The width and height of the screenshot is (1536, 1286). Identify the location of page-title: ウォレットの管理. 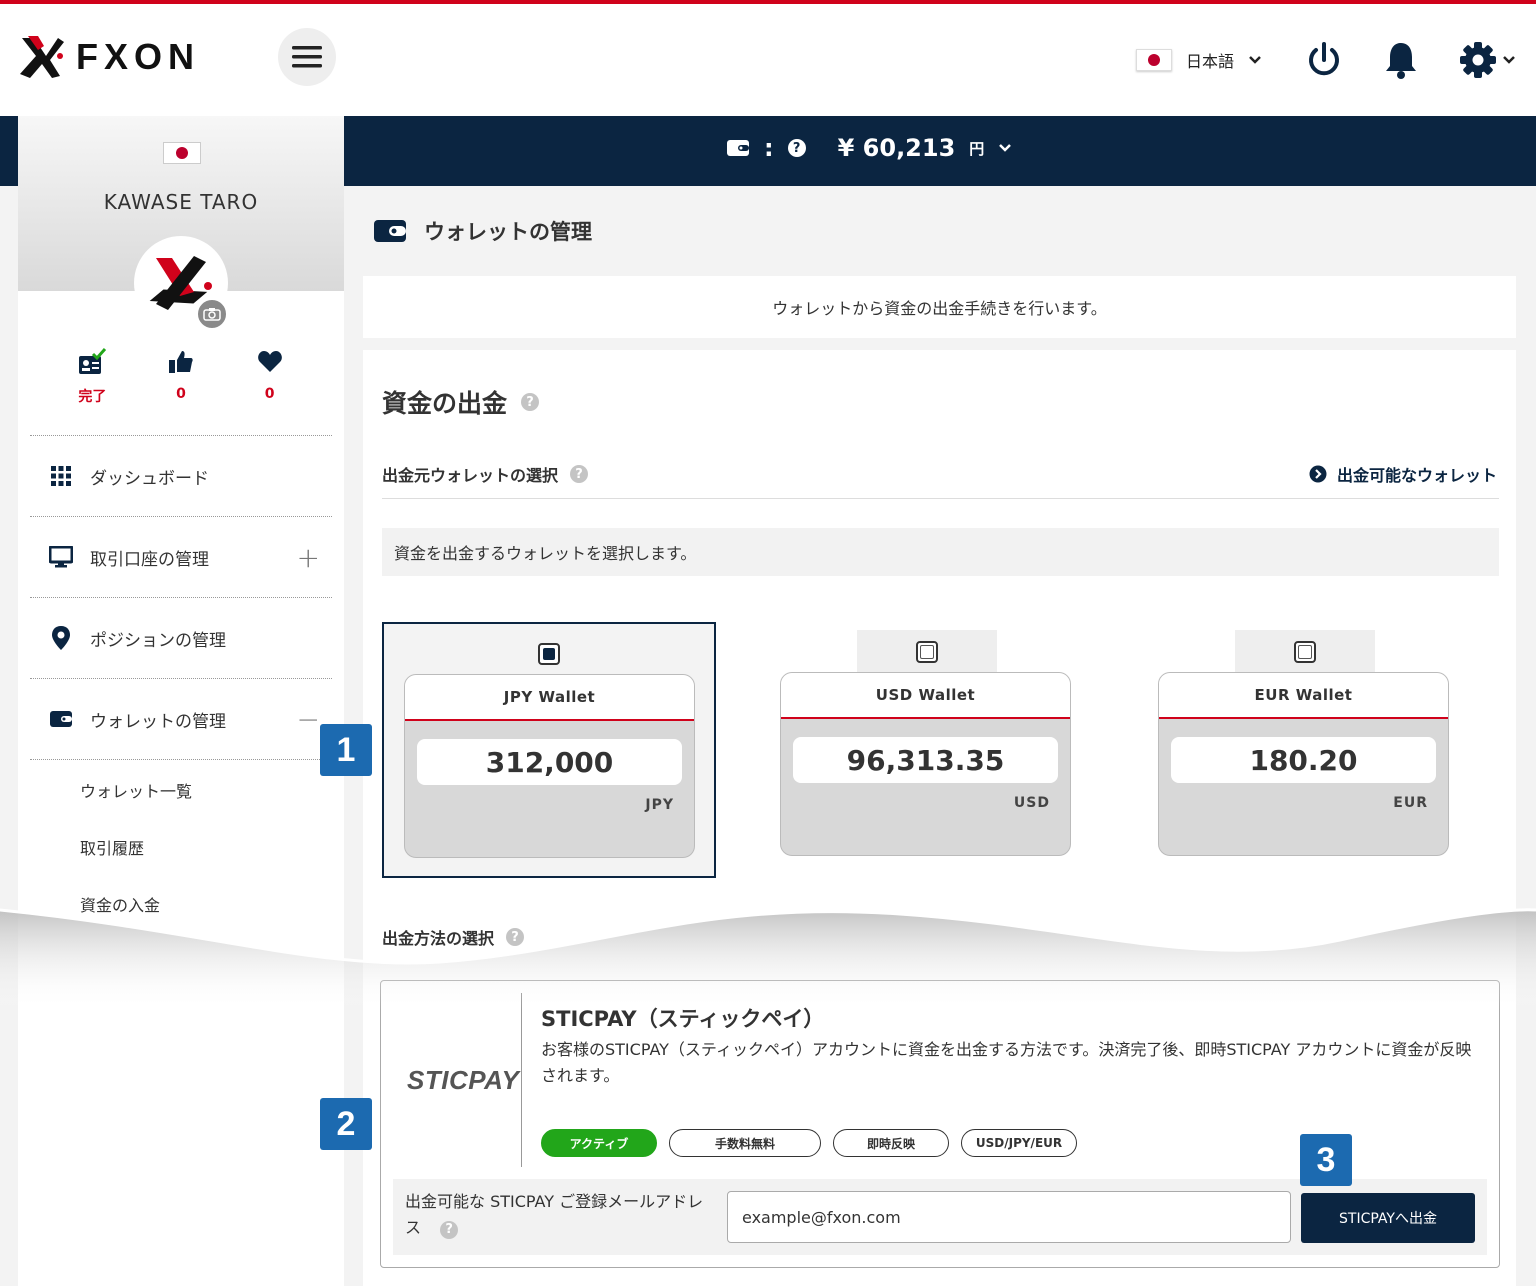
(483, 231).